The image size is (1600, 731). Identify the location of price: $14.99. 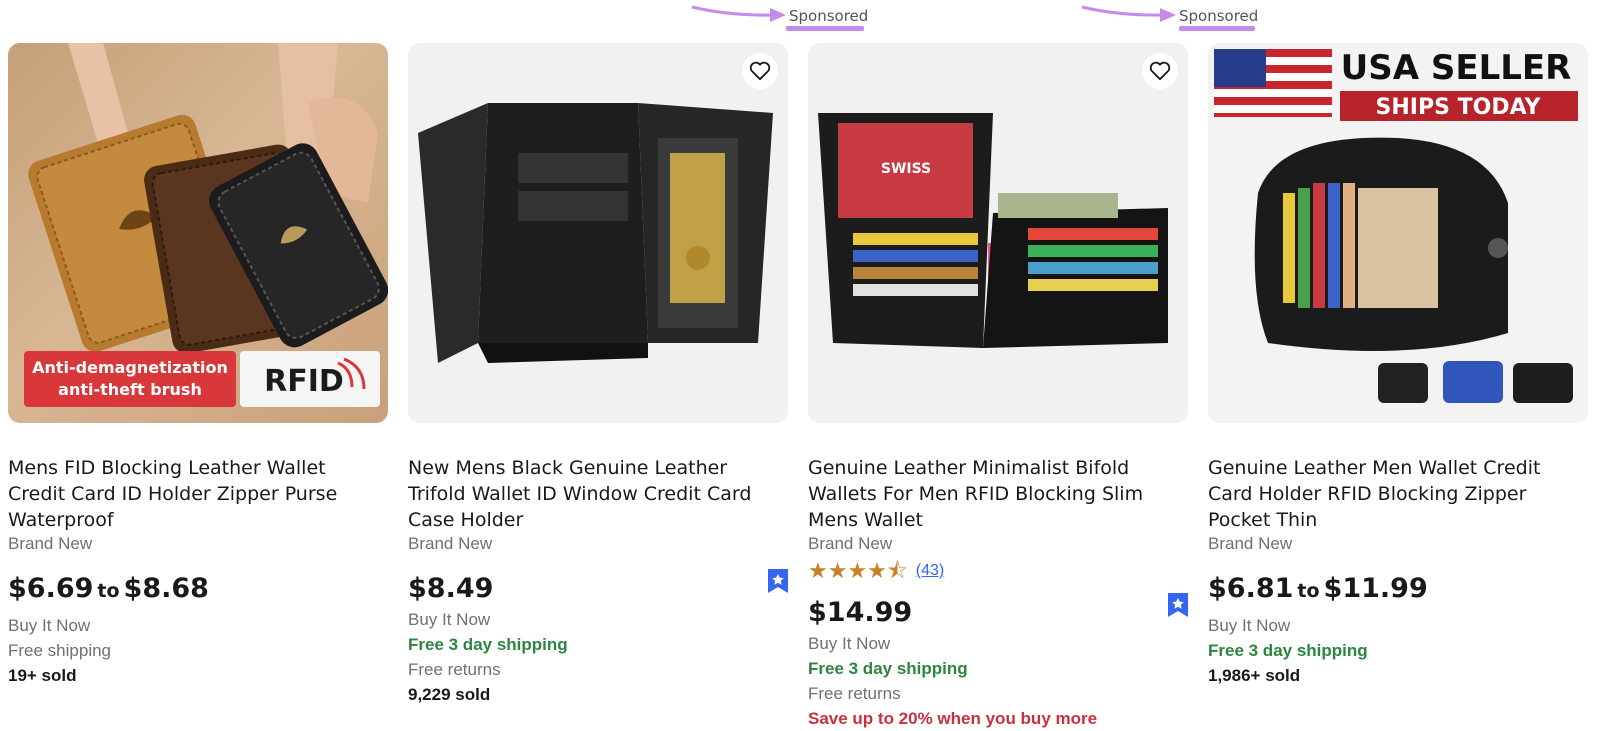
(860, 612).